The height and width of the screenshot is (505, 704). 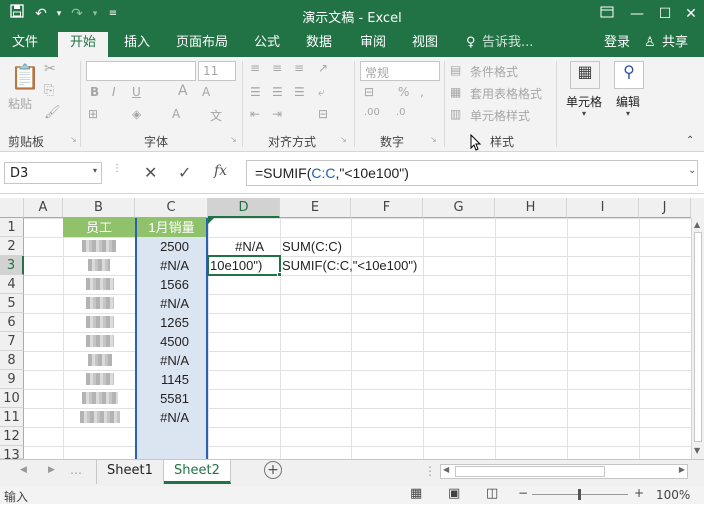 I want to click on share-button: 共享, so click(x=675, y=43).